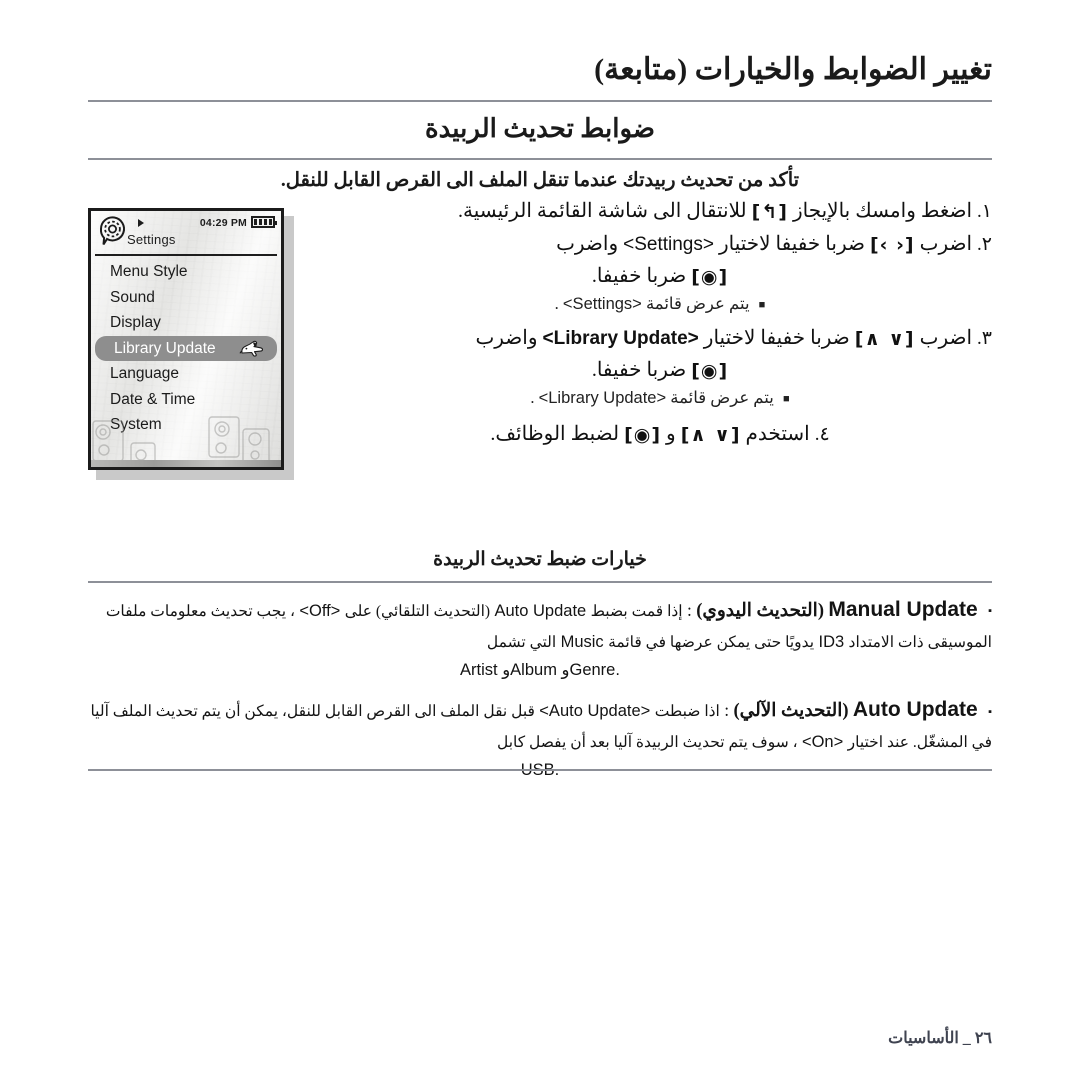 Image resolution: width=1080 pixels, height=1080 pixels. I want to click on option-seg3: (التحديث التلقائي) على, so click(417, 611).